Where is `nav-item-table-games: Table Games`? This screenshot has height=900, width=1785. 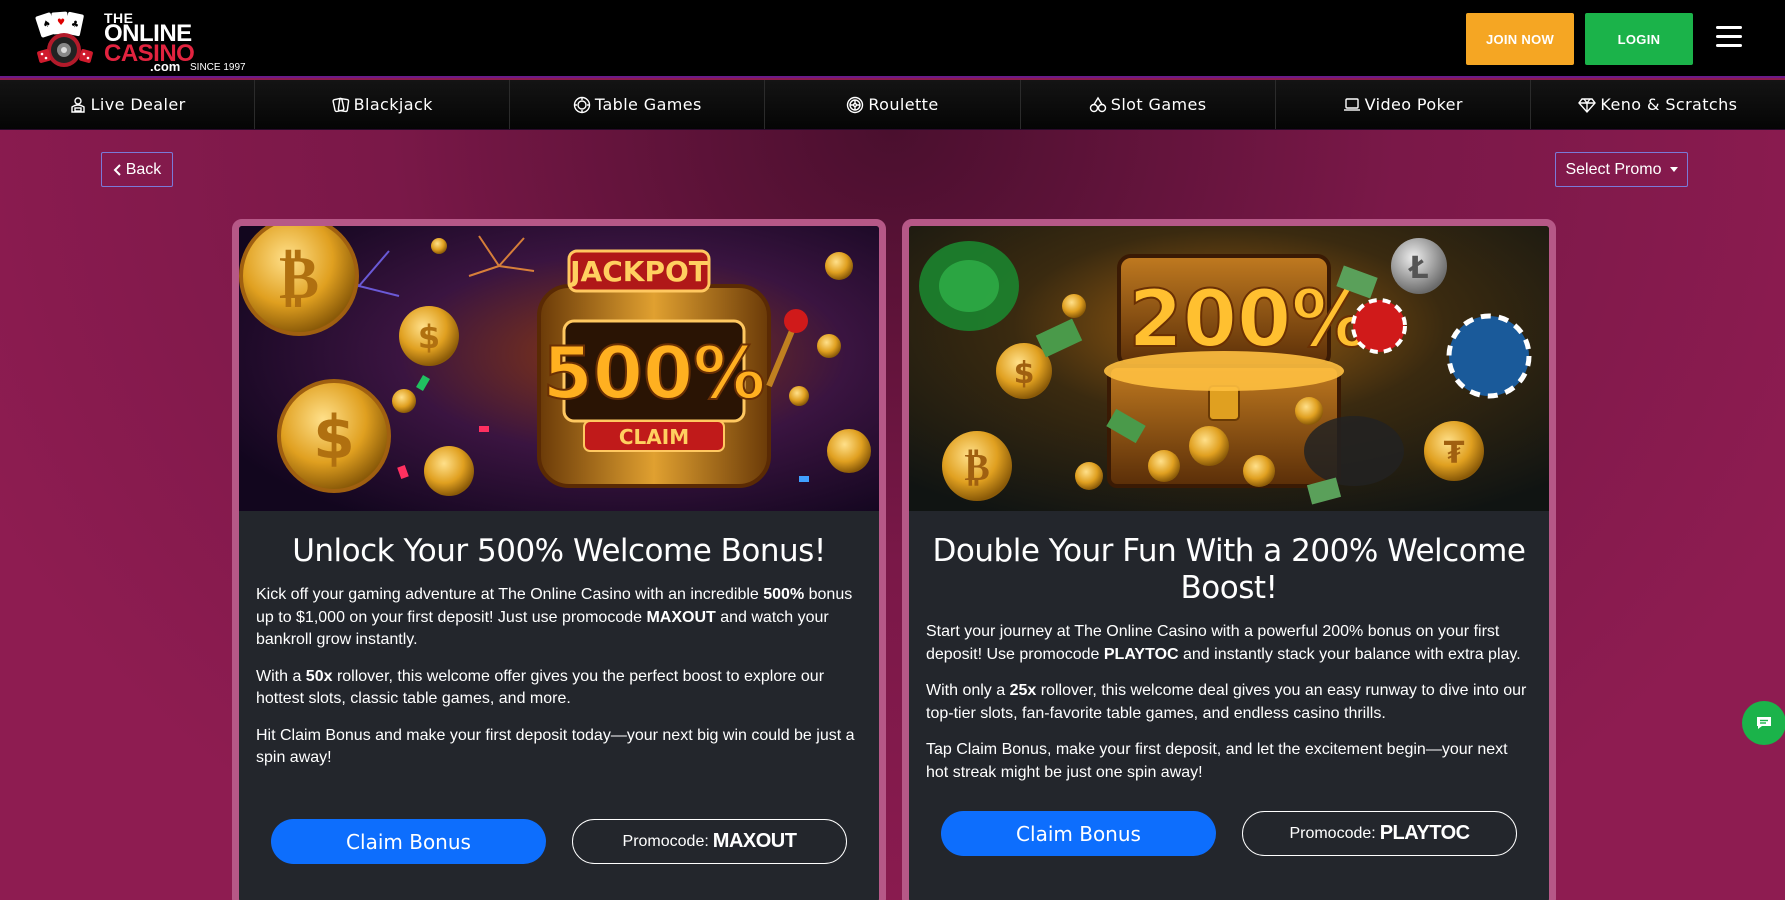 nav-item-table-games: Table Games is located at coordinates (638, 104).